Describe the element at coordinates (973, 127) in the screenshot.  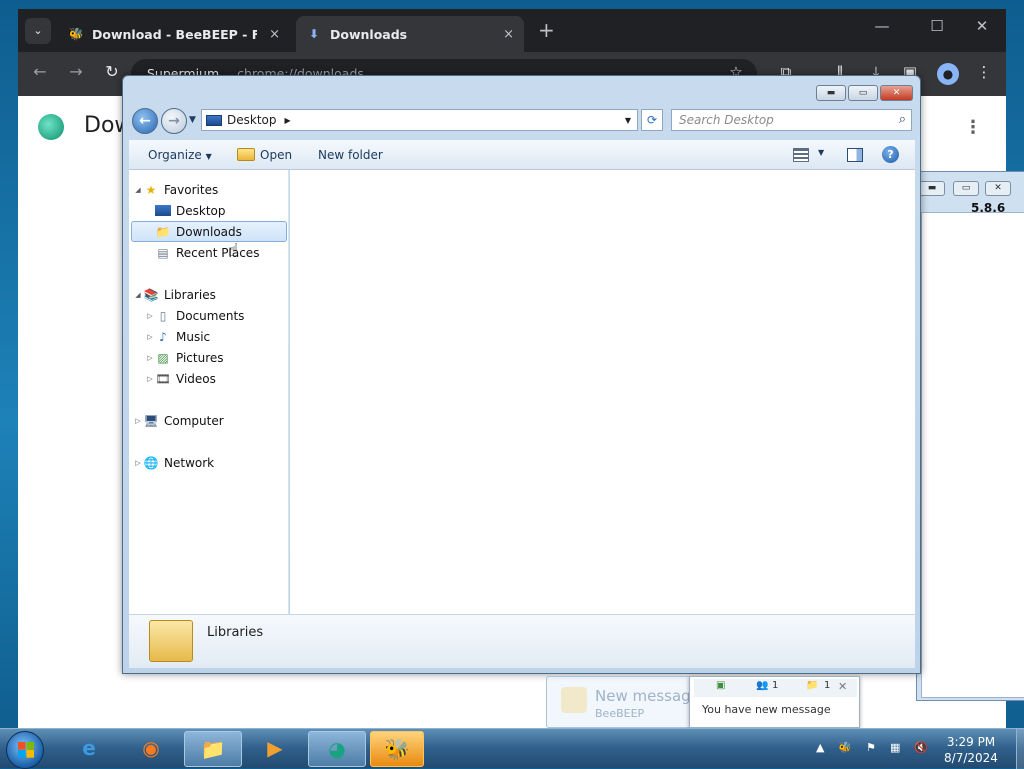
I see `more-options-icon: ⋮` at that location.